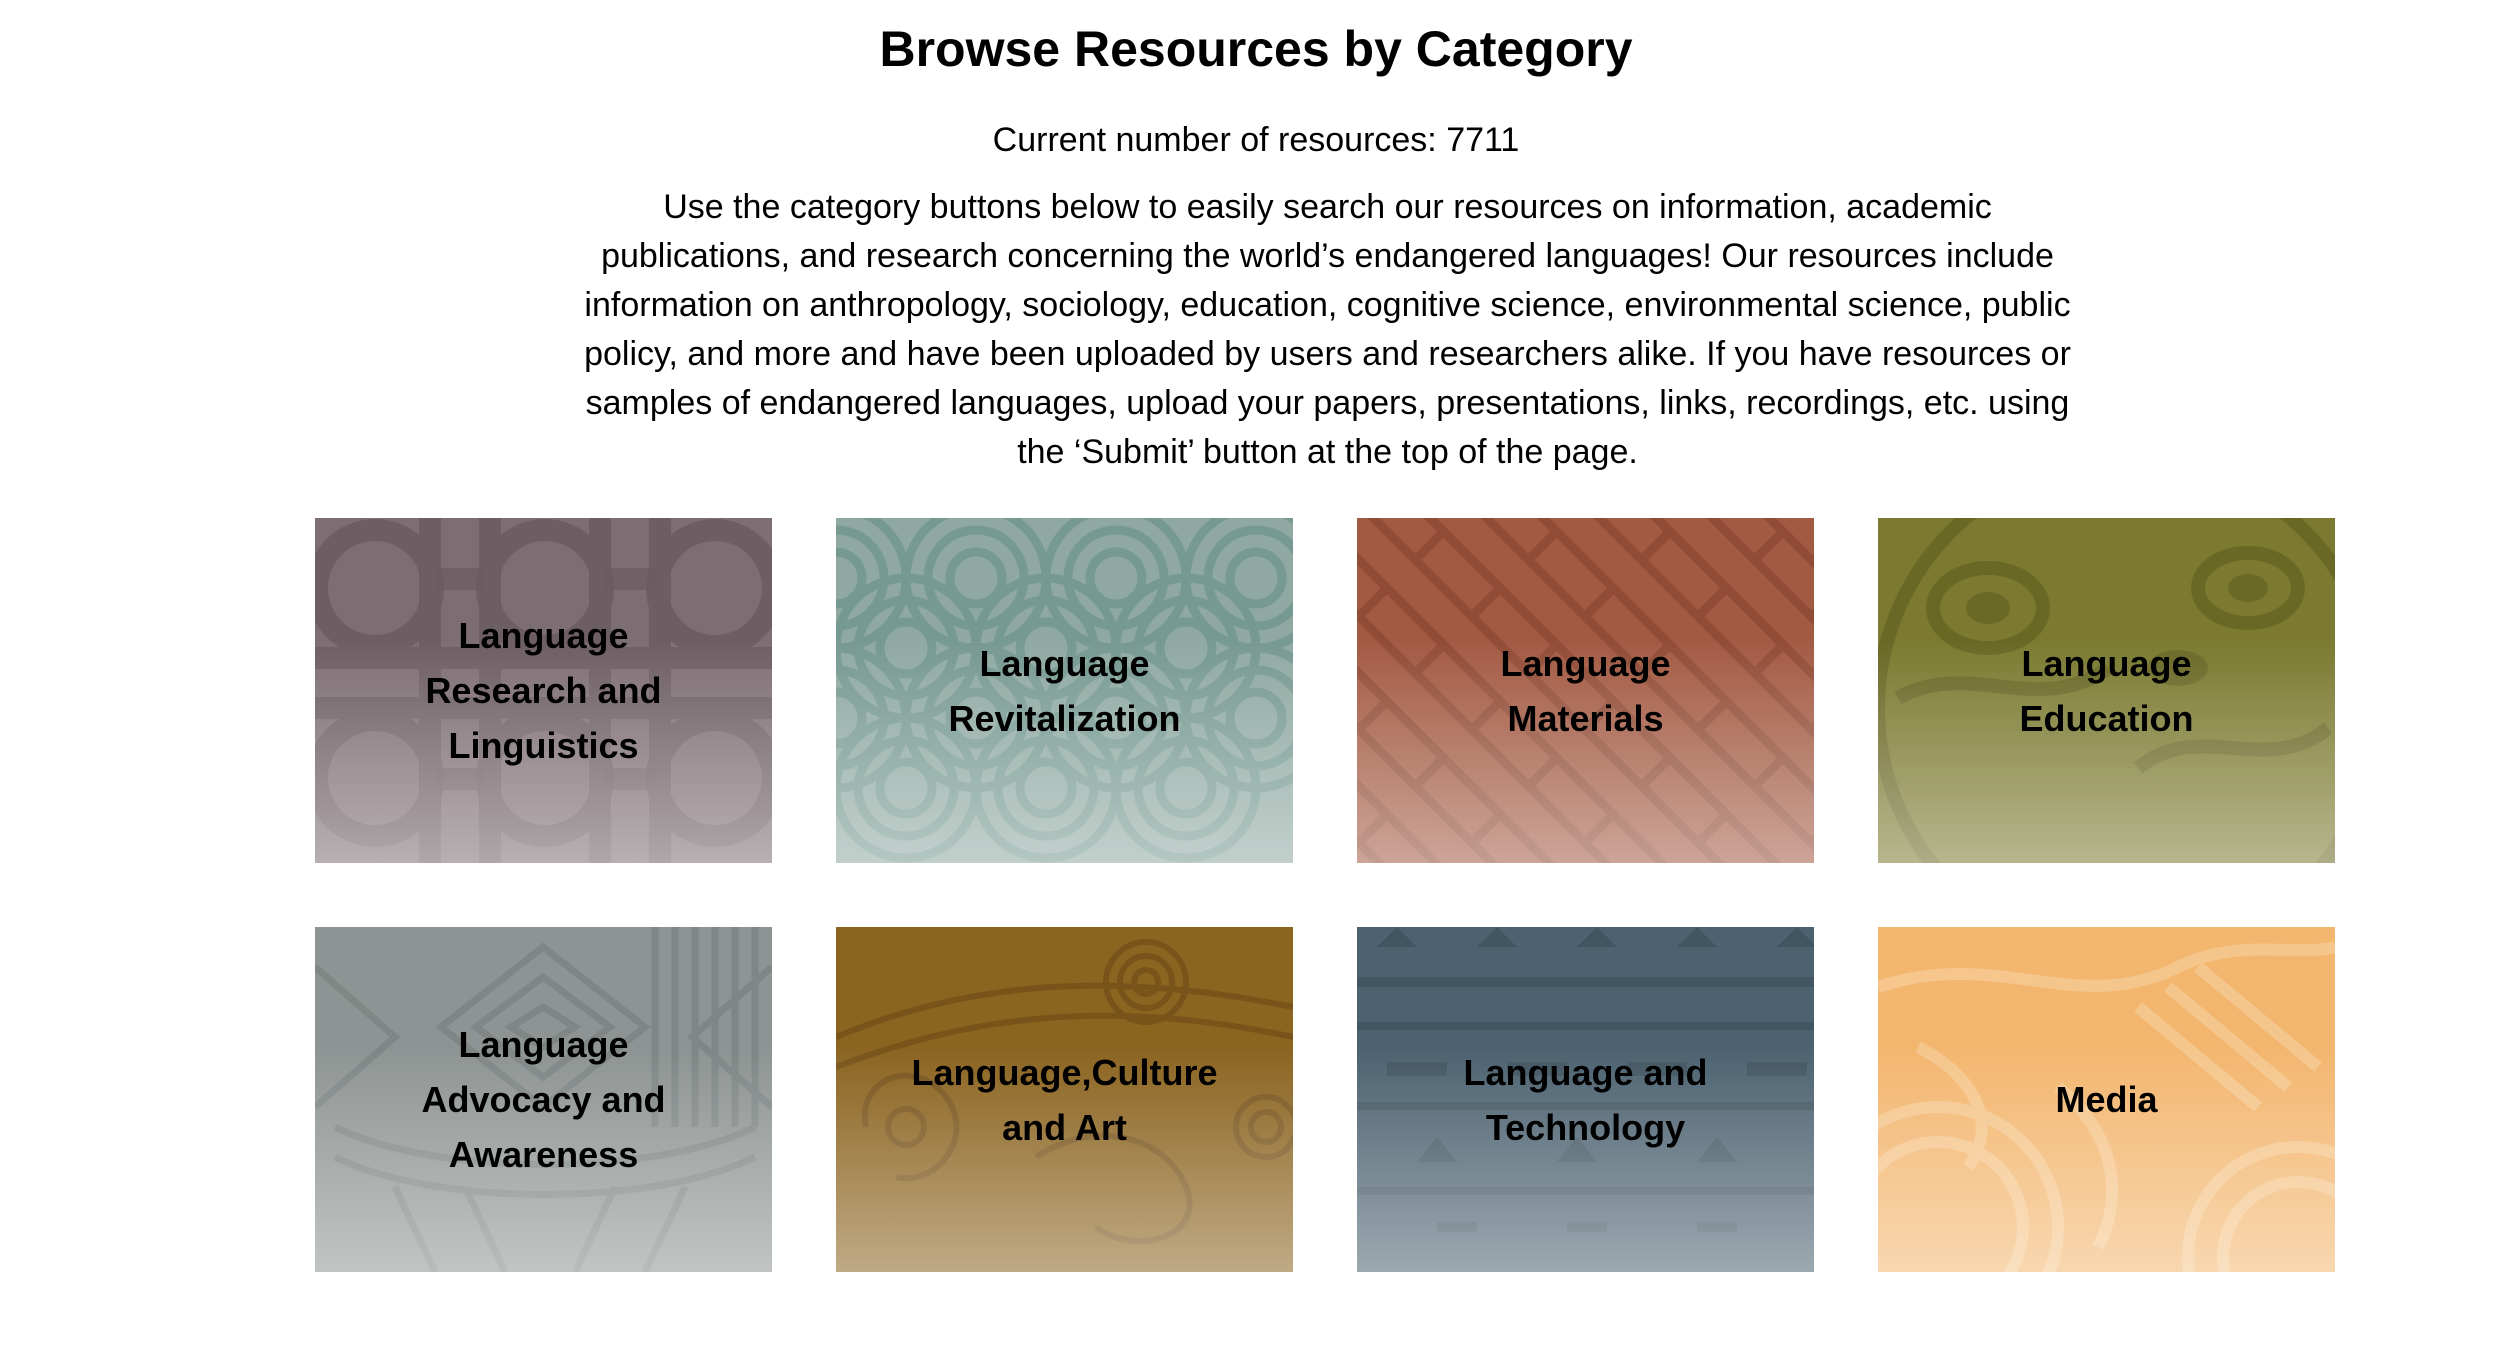 The width and height of the screenshot is (2512, 1370). I want to click on category-label: Language Advocacy and Awareness, so click(543, 1099).